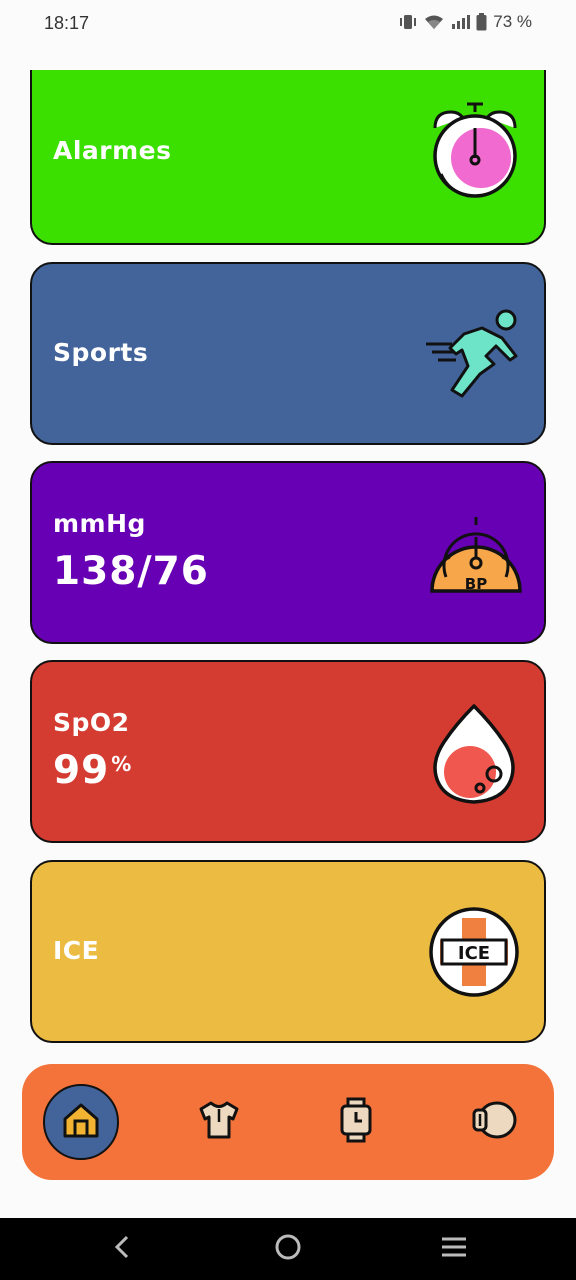 This screenshot has width=576, height=1280. I want to click on vibrate-icon, so click(408, 22).